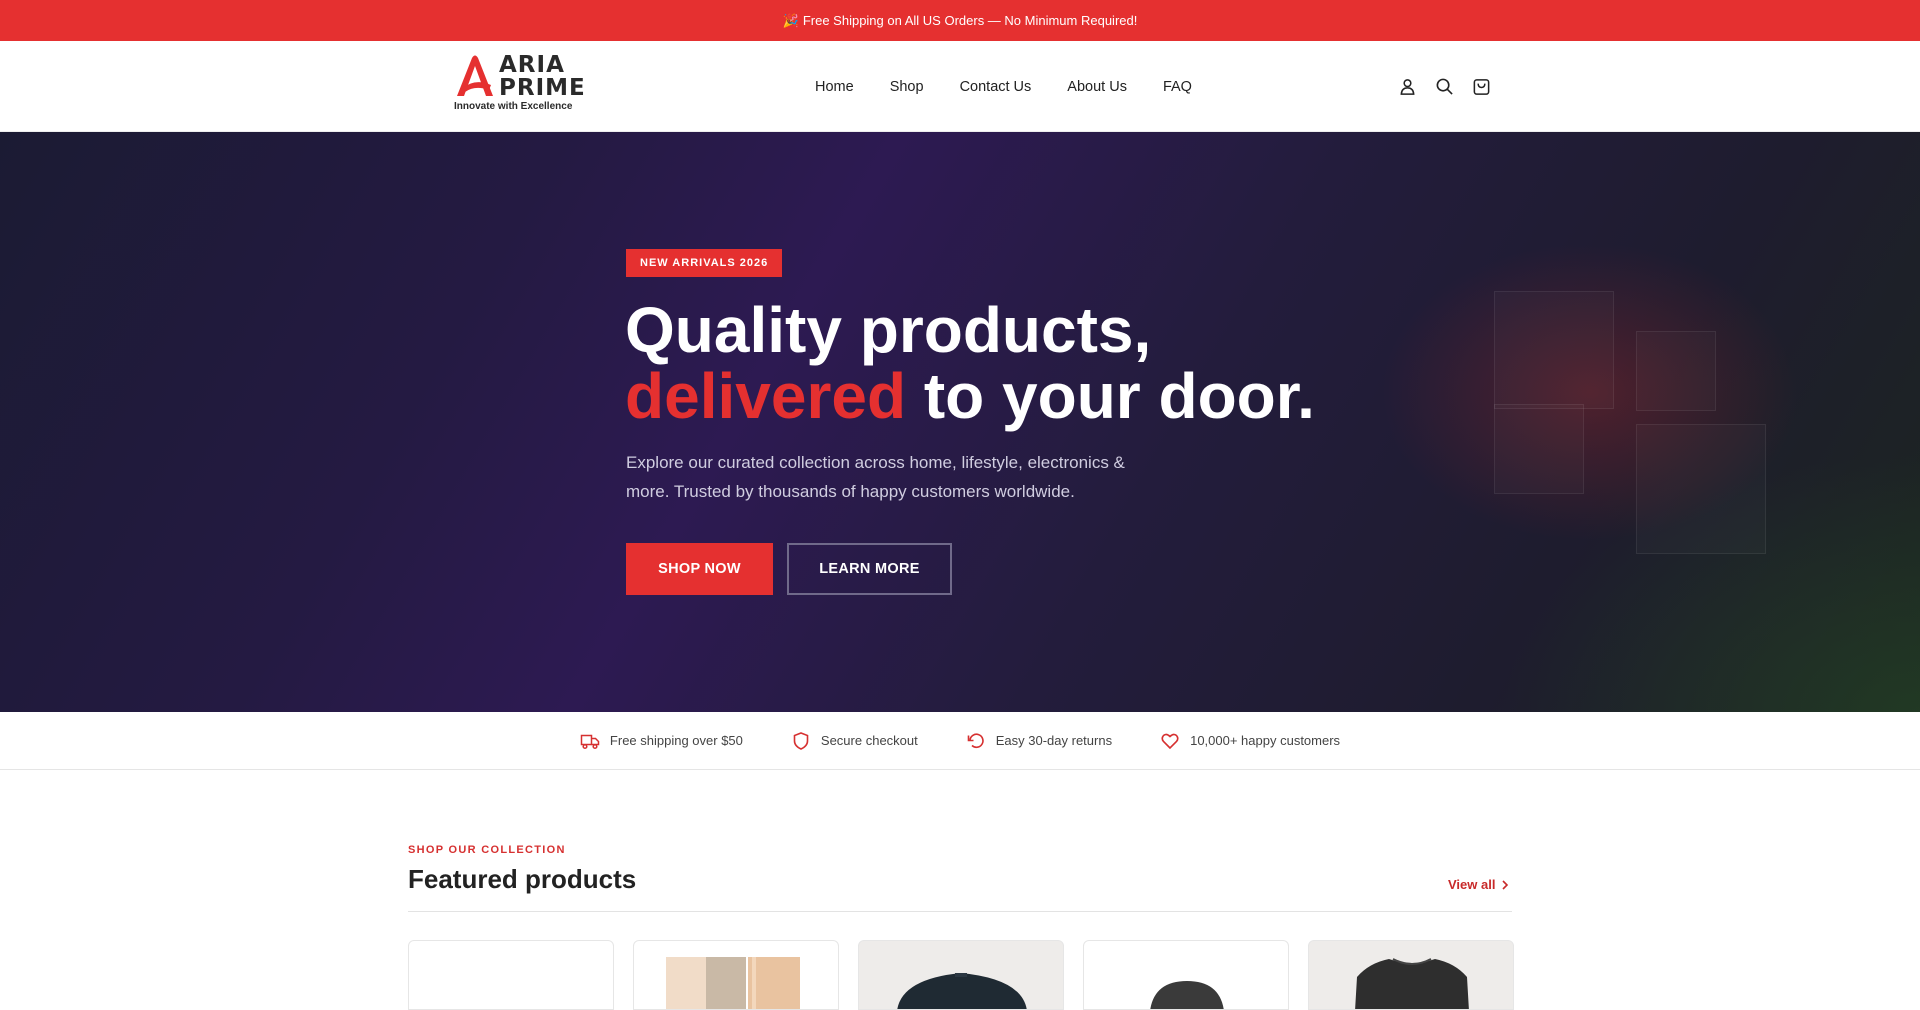 This screenshot has height=1010, width=1920. Describe the element at coordinates (766, 396) in the screenshot. I see `hero-title-highlight: delivered` at that location.